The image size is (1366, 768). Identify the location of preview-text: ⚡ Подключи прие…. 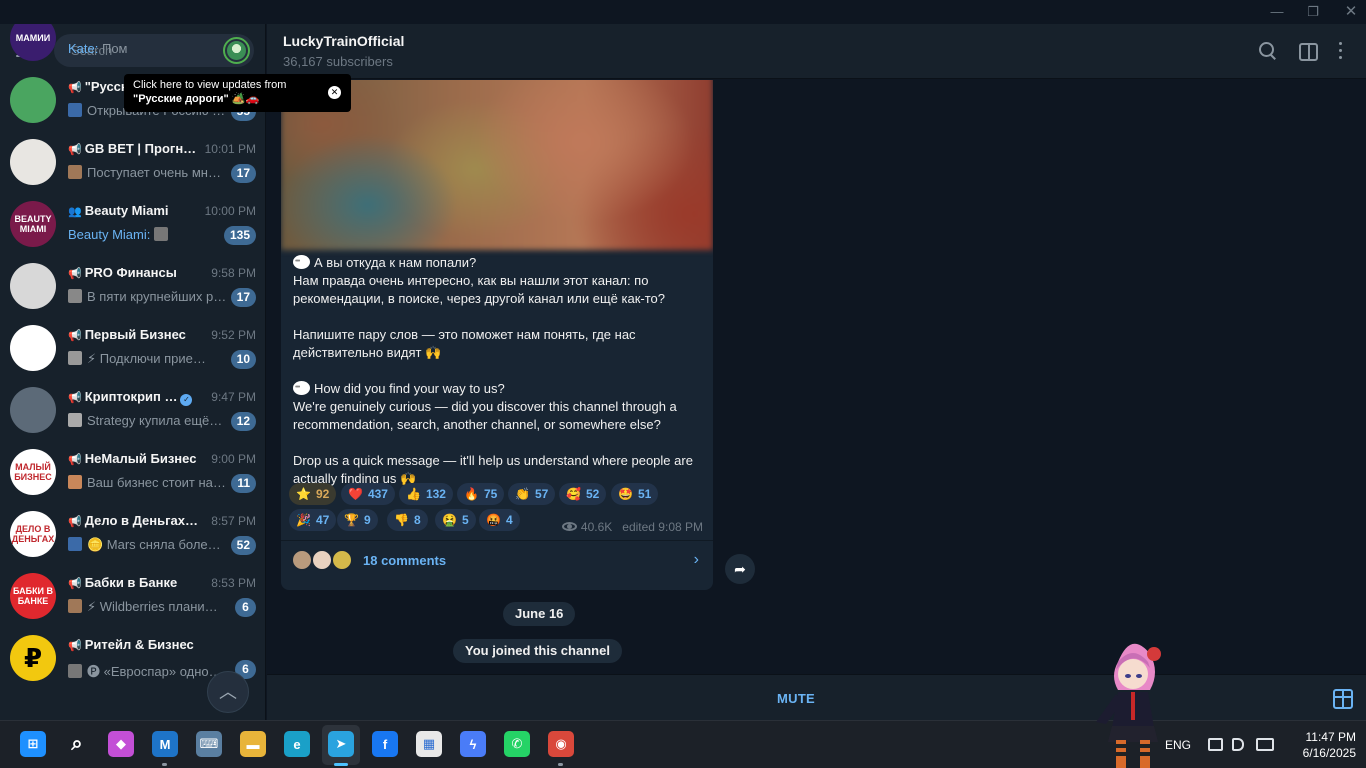
(146, 358).